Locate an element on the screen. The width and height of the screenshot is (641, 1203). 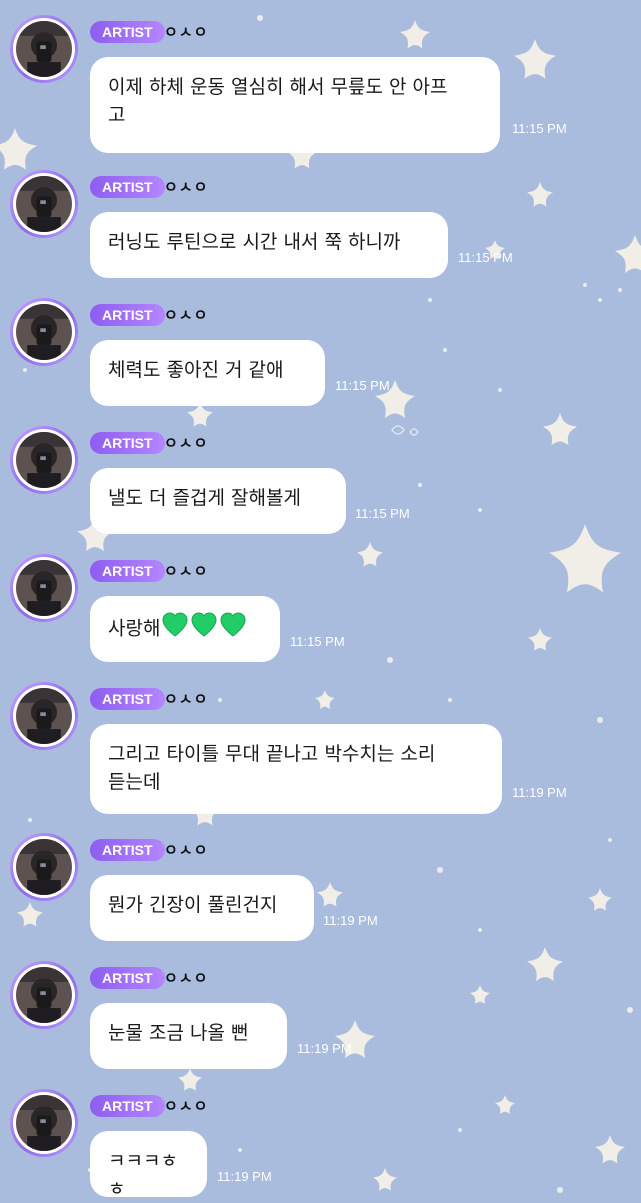
message-bubble: 체력도 좋아진 거 같애 is located at coordinates (207, 373).